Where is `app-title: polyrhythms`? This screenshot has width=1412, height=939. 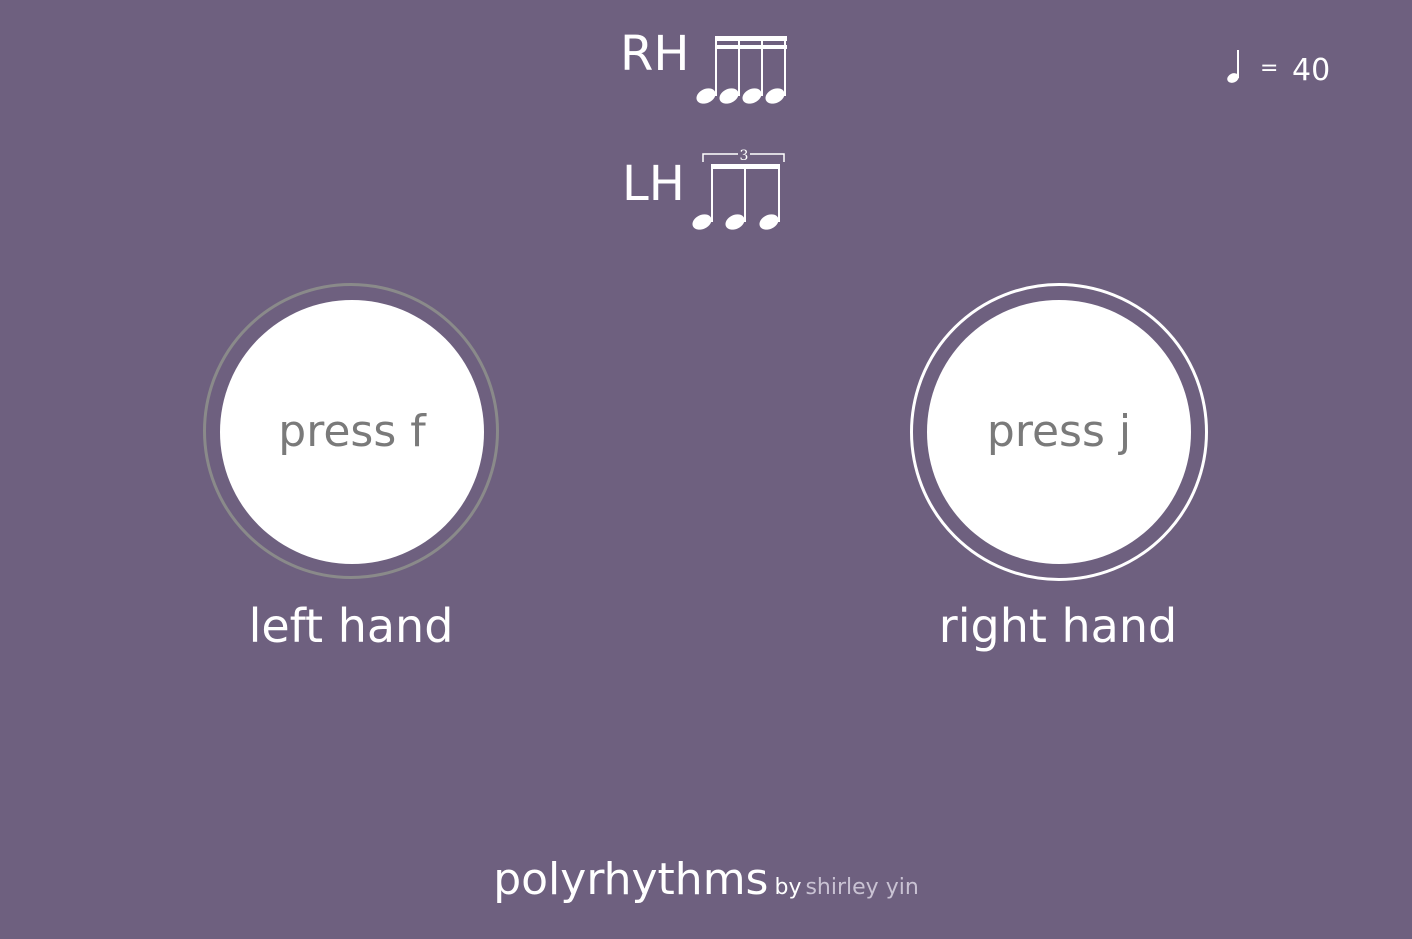
app-title: polyrhythms is located at coordinates (631, 879).